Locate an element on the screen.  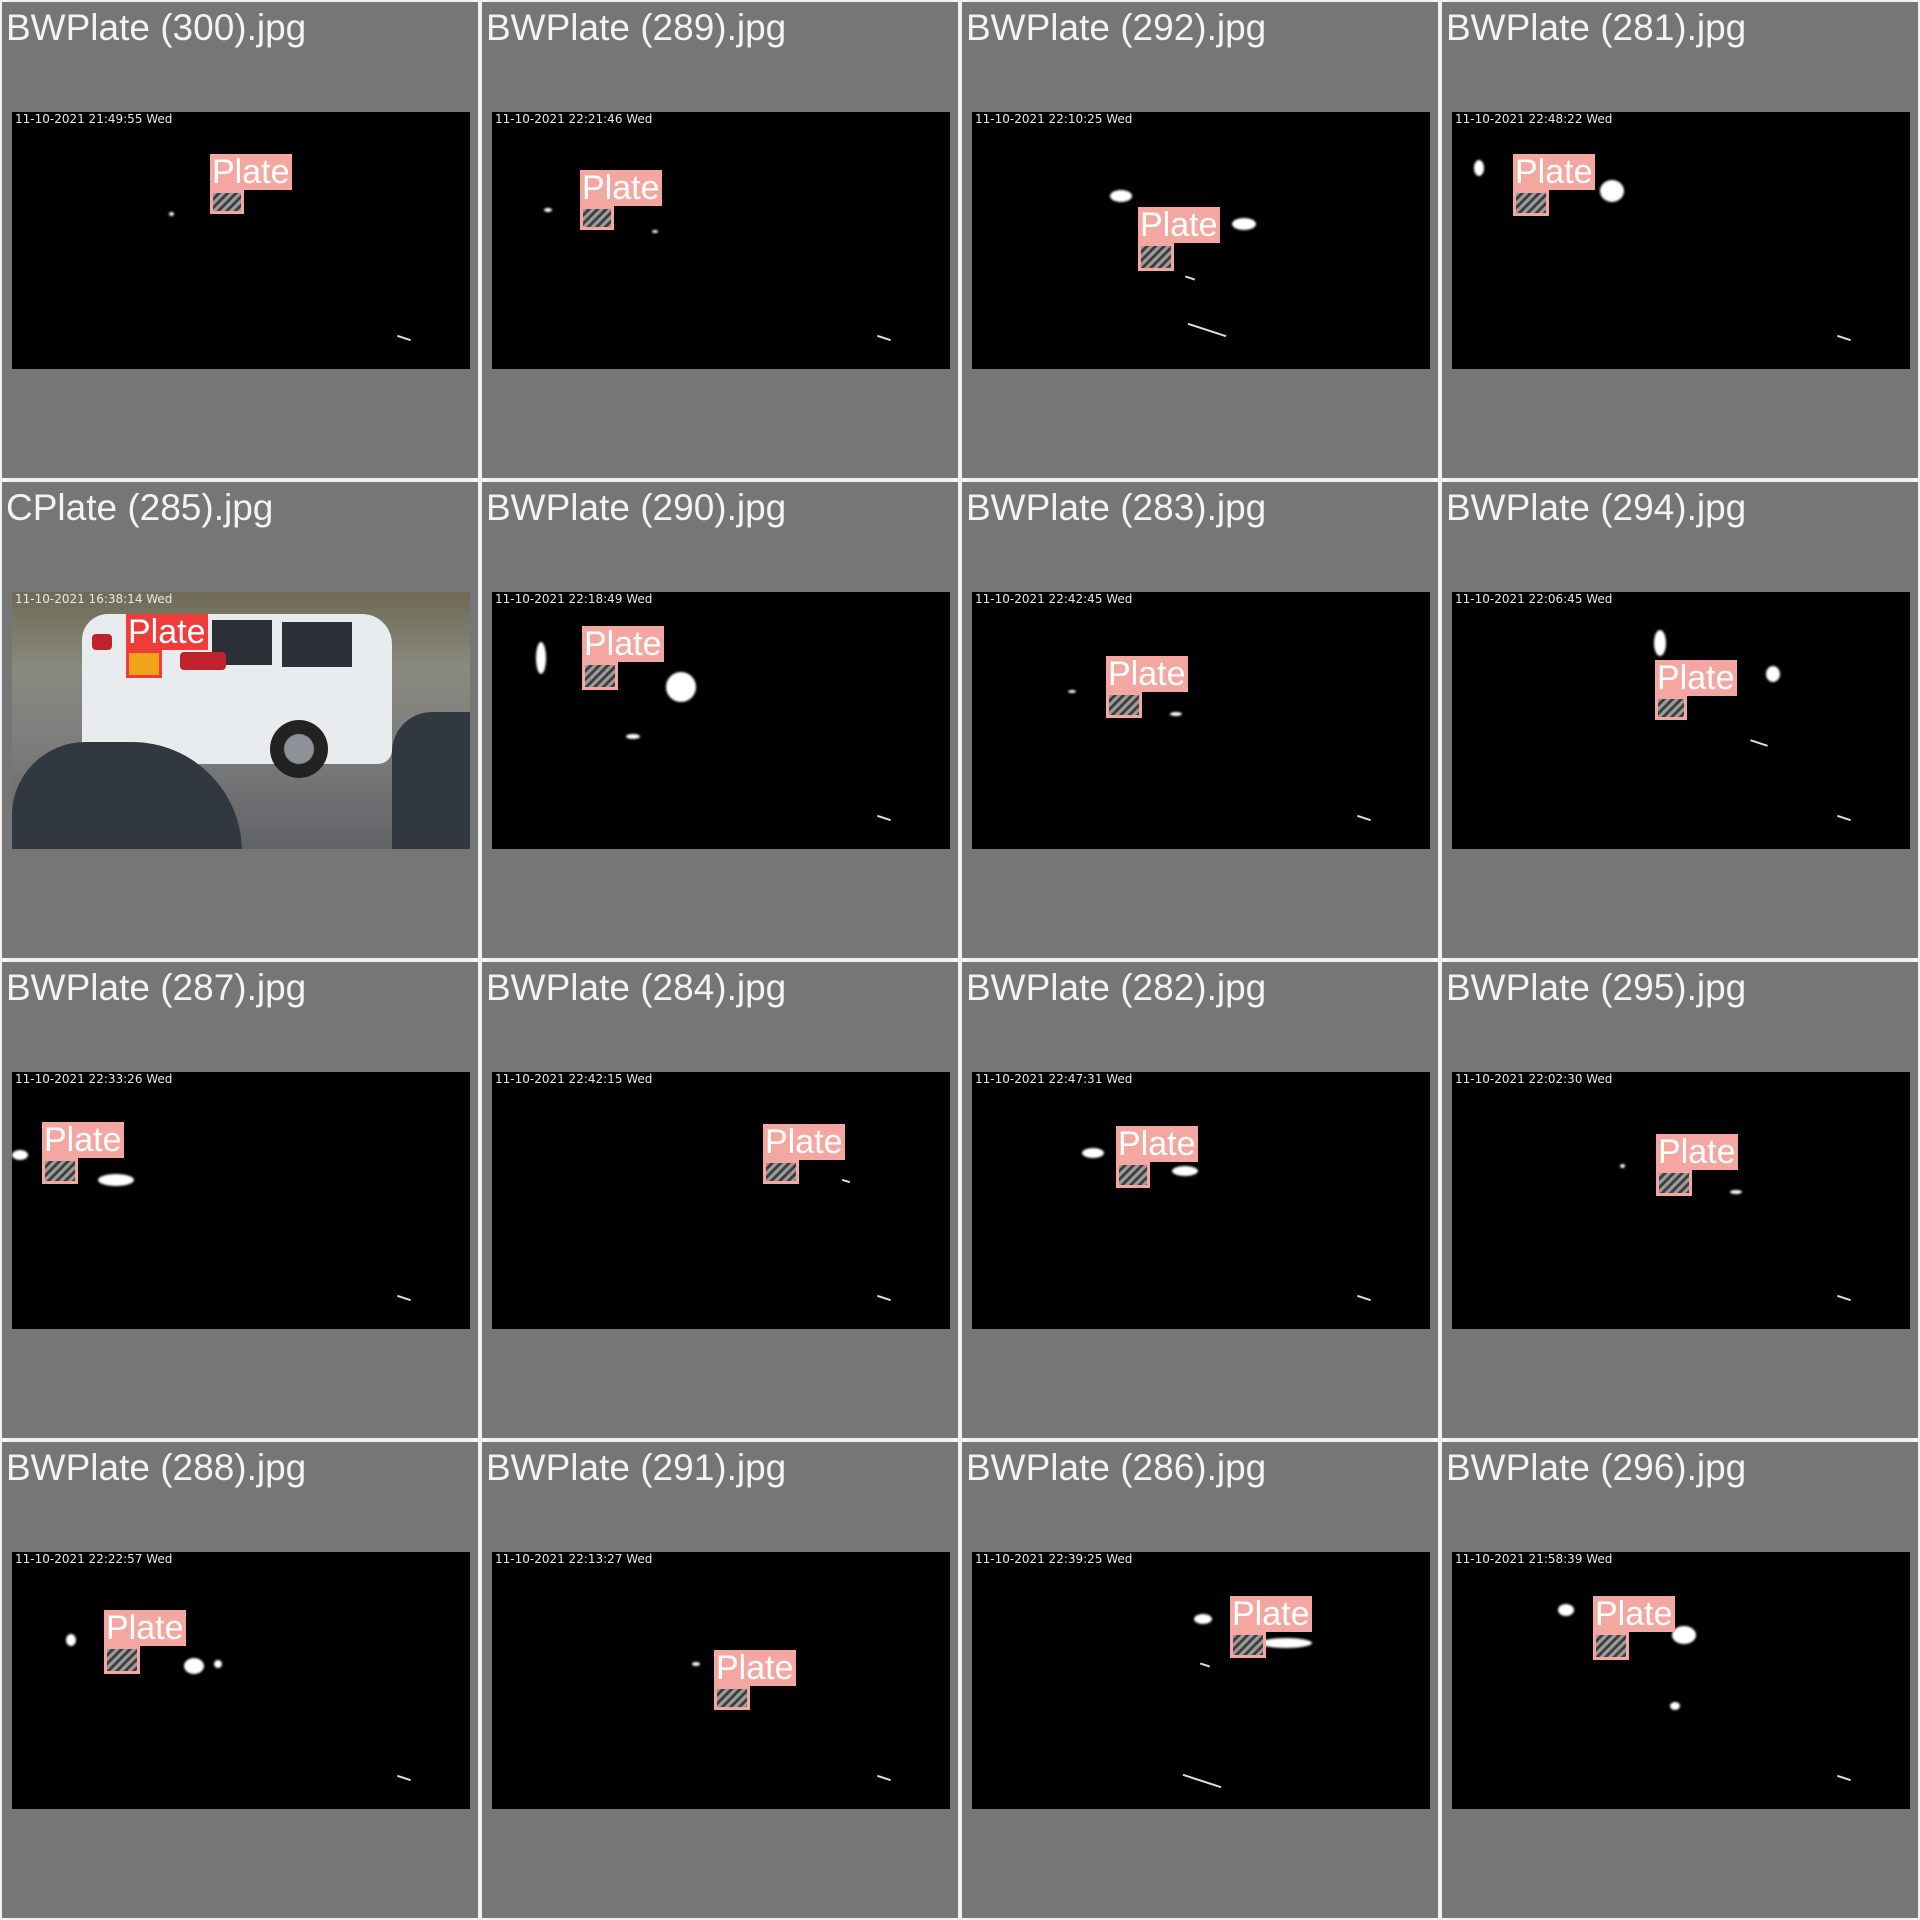
frame-timestamp: 11-10-2021 22:42:45 Wed is located at coordinates (1054, 599).